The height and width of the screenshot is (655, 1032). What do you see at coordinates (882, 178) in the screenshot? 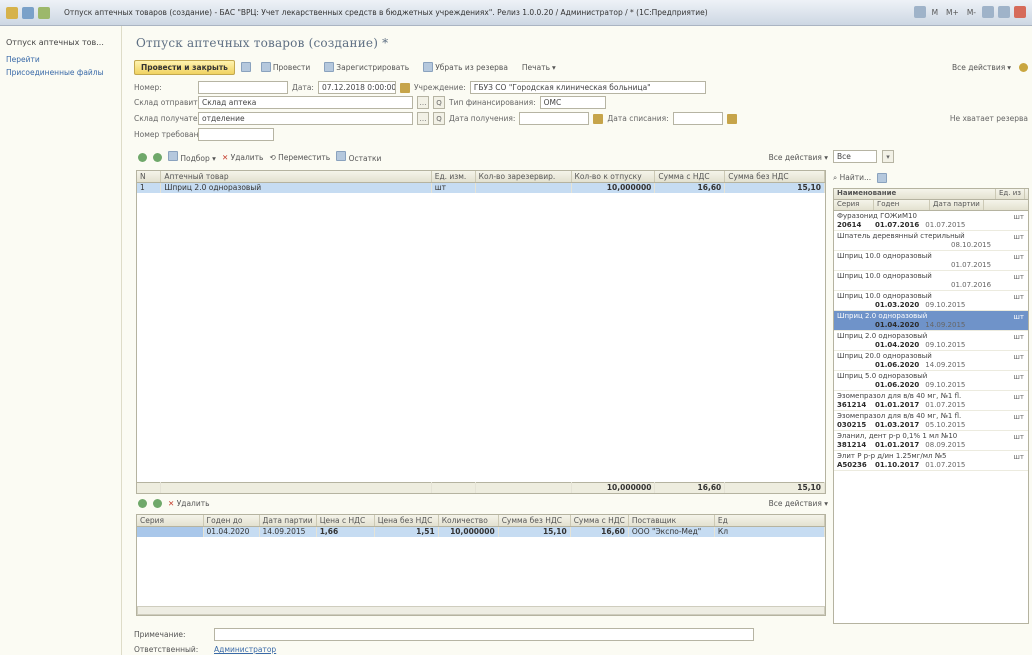
I see `panel-search-clear-icon` at bounding box center [882, 178].